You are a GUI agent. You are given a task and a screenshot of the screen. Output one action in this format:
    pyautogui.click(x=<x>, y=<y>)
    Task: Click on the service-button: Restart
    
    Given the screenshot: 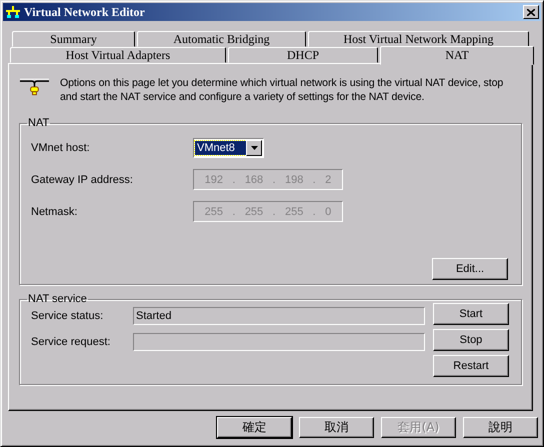 What is the action you would take?
    pyautogui.click(x=471, y=366)
    